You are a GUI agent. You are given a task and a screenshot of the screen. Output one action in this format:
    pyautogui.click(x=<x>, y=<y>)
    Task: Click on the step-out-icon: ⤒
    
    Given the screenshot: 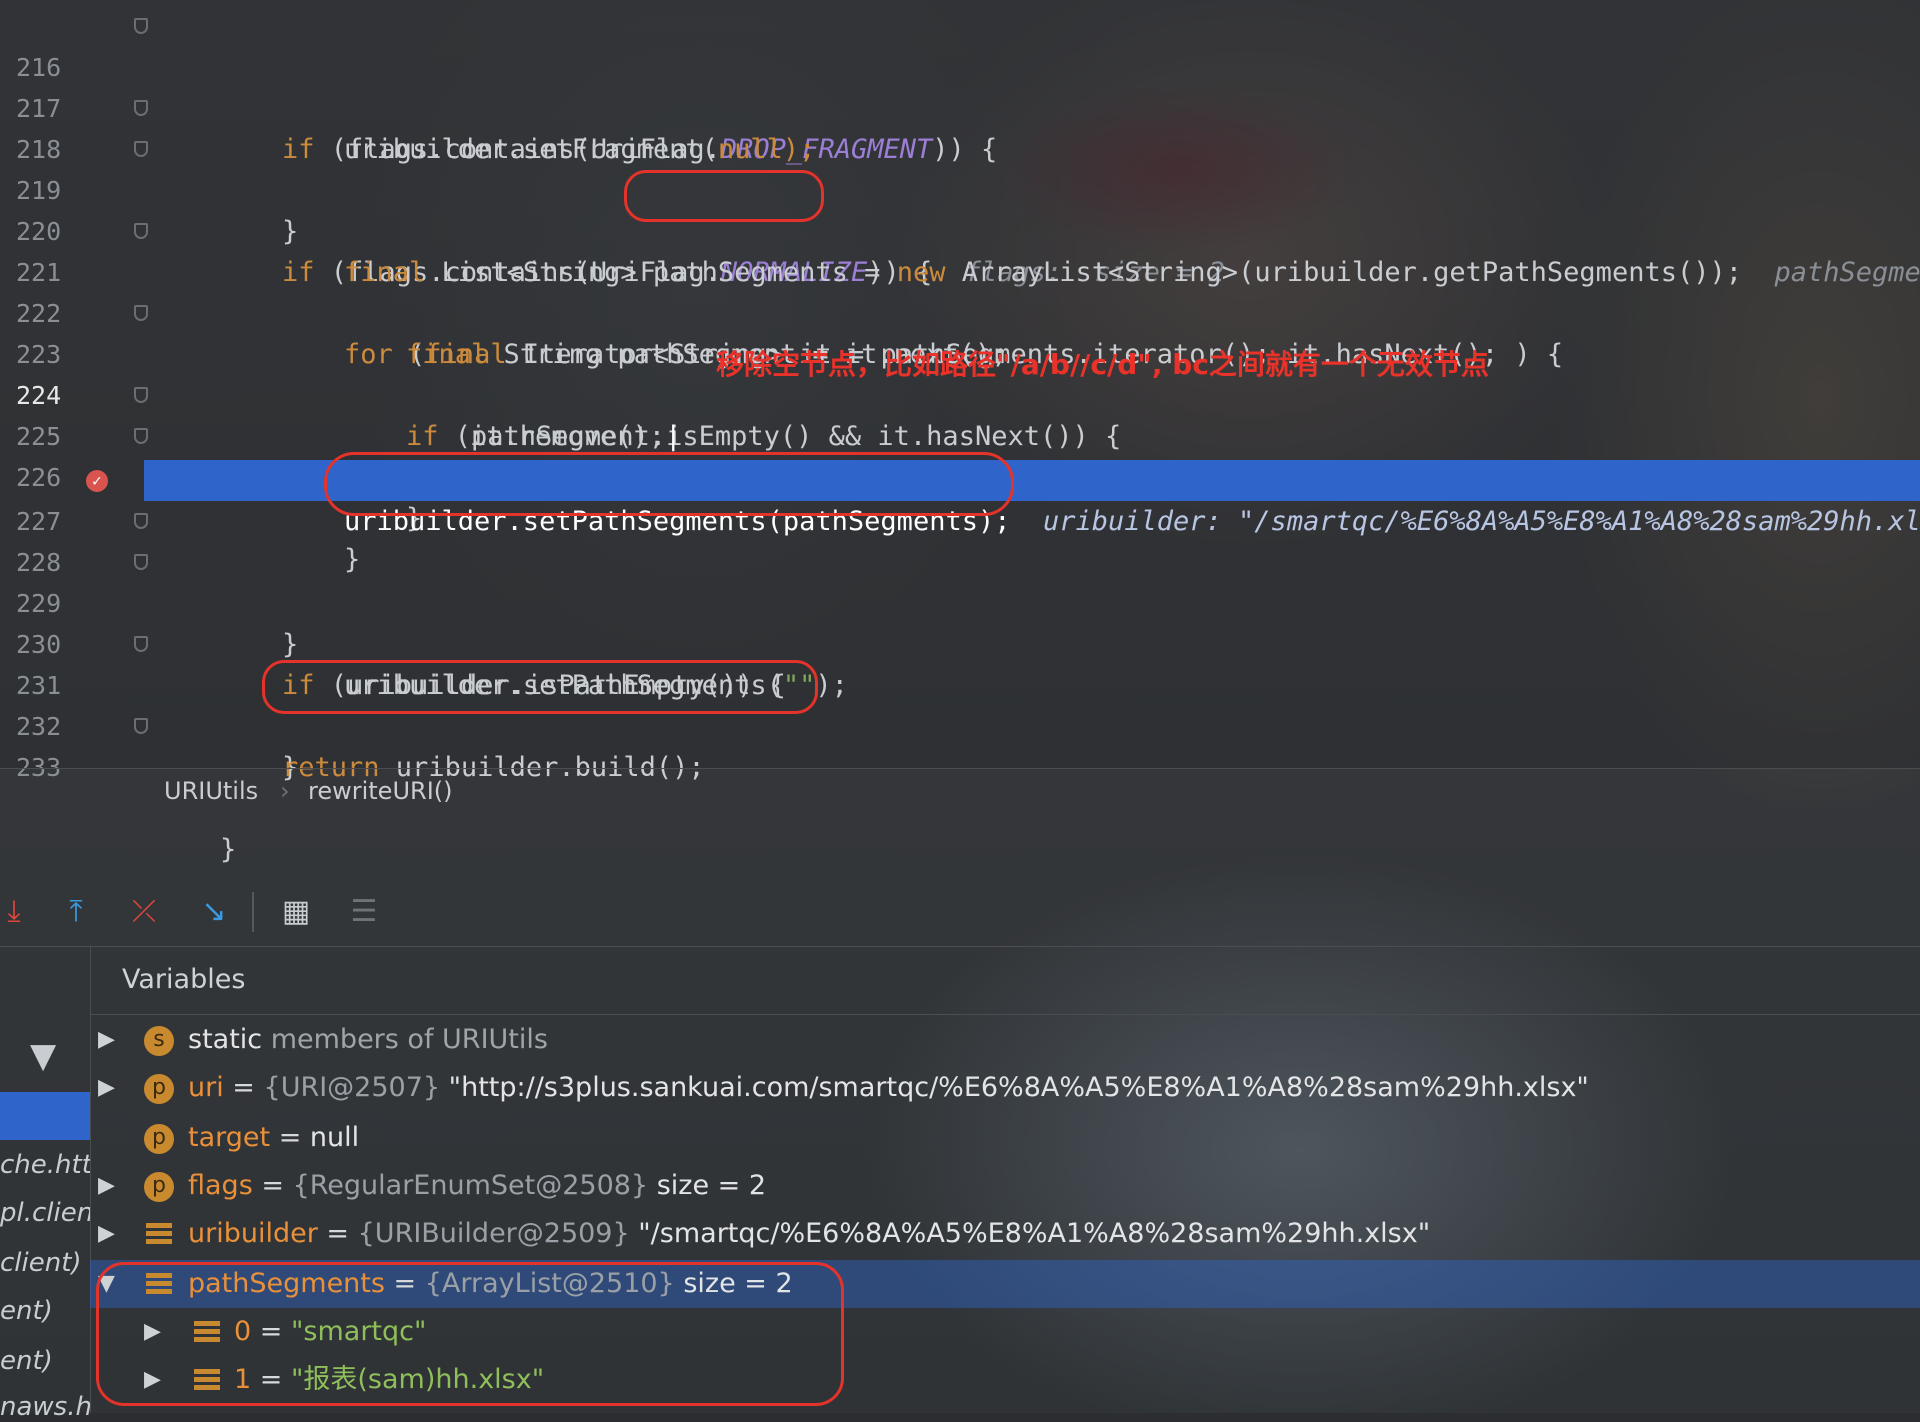 What is the action you would take?
    pyautogui.click(x=76, y=912)
    